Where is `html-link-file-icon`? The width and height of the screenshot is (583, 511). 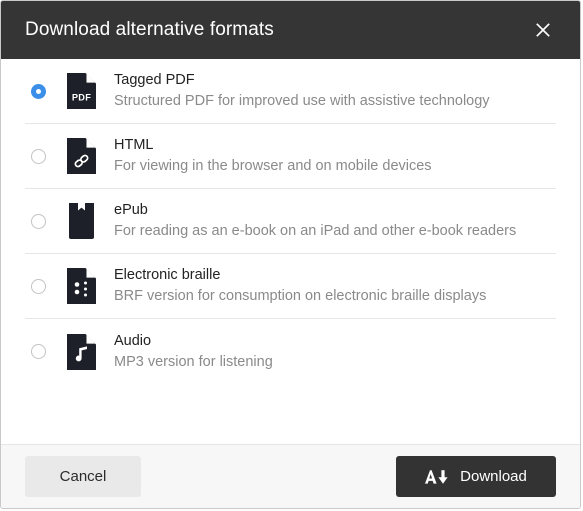 html-link-file-icon is located at coordinates (81, 156).